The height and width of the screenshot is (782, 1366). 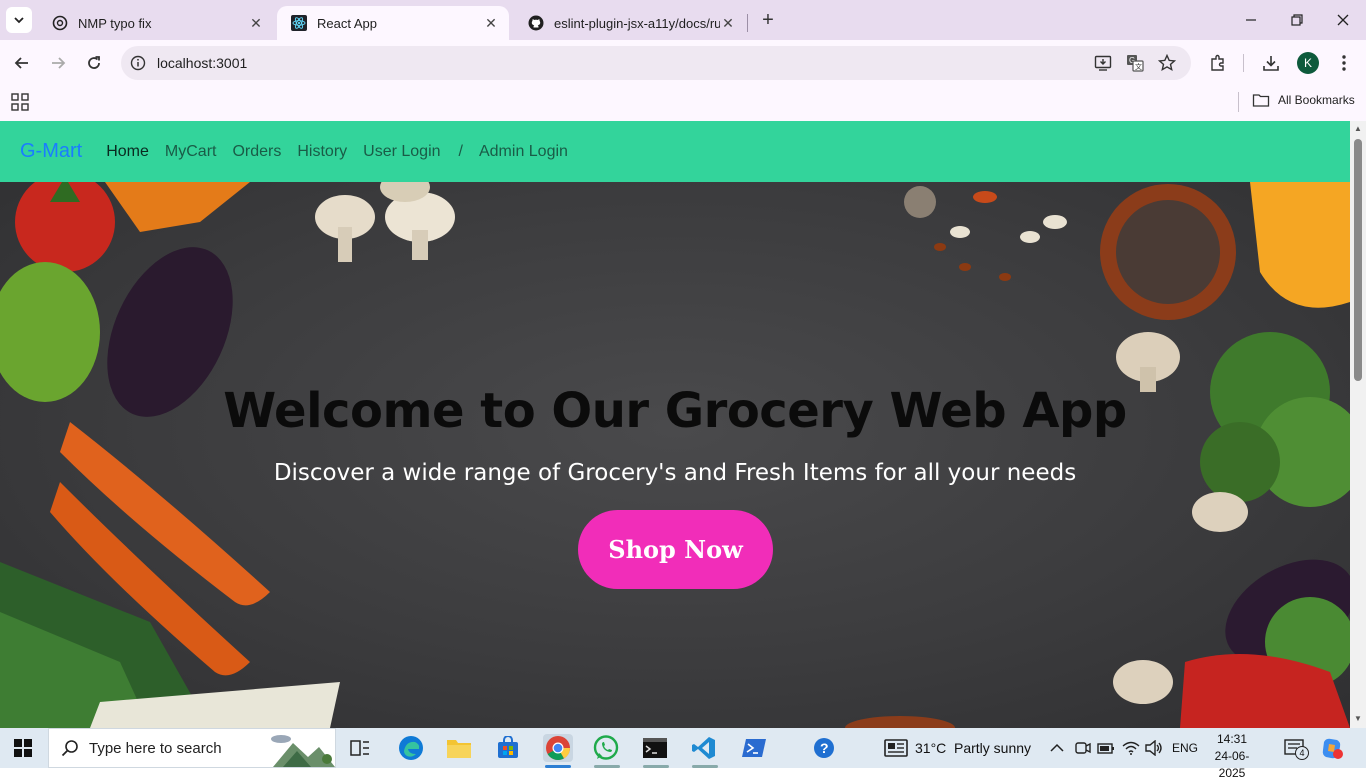 What do you see at coordinates (1358, 719) in the screenshot?
I see `scroll-down-arrow-icon: ▼` at bounding box center [1358, 719].